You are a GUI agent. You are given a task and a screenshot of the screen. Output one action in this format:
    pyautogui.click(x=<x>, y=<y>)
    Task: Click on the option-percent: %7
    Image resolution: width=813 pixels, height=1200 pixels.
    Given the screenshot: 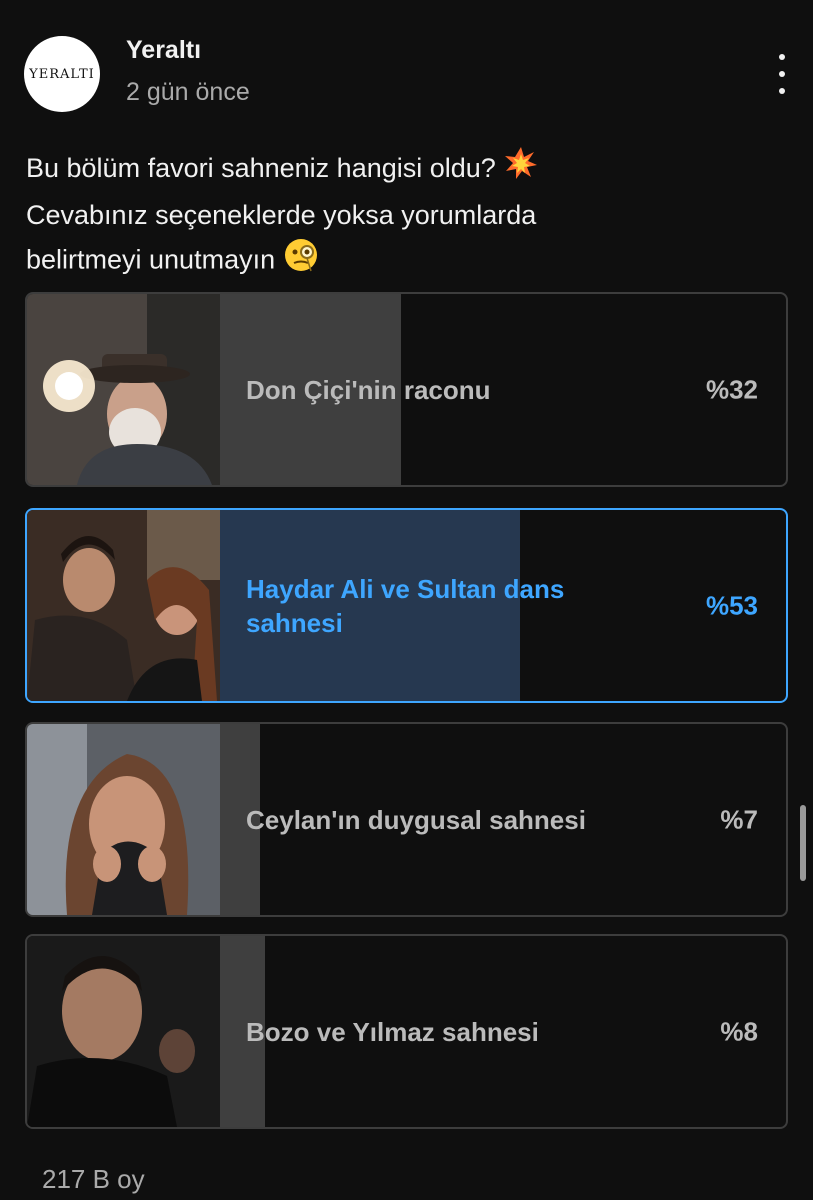 What is the action you would take?
    pyautogui.click(x=739, y=819)
    